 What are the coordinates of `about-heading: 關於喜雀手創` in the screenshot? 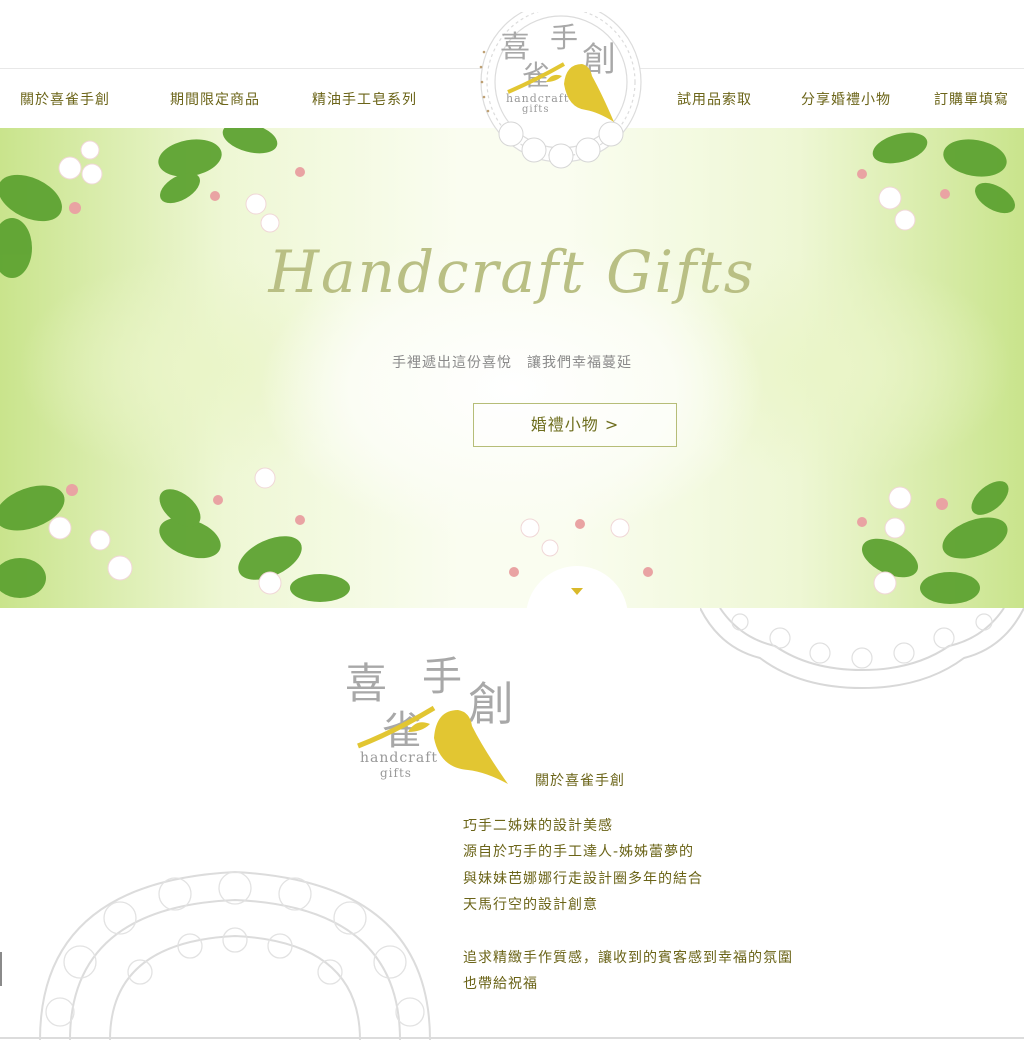 It's located at (580, 781).